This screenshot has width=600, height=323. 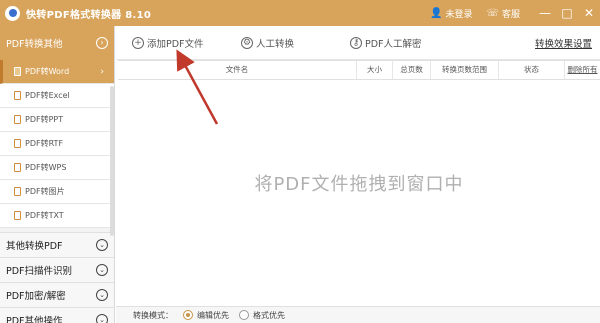 I want to click on sidebar-category-label: 其他转换PDF, so click(x=34, y=246).